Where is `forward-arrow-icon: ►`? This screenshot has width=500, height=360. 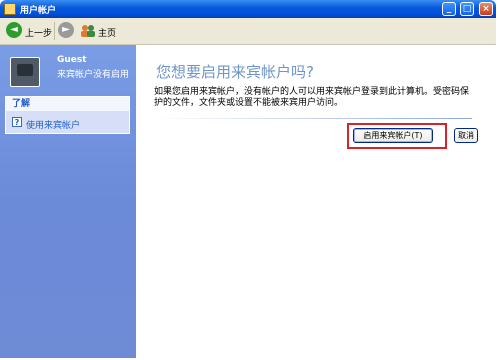 forward-arrow-icon: ► is located at coordinates (66, 30).